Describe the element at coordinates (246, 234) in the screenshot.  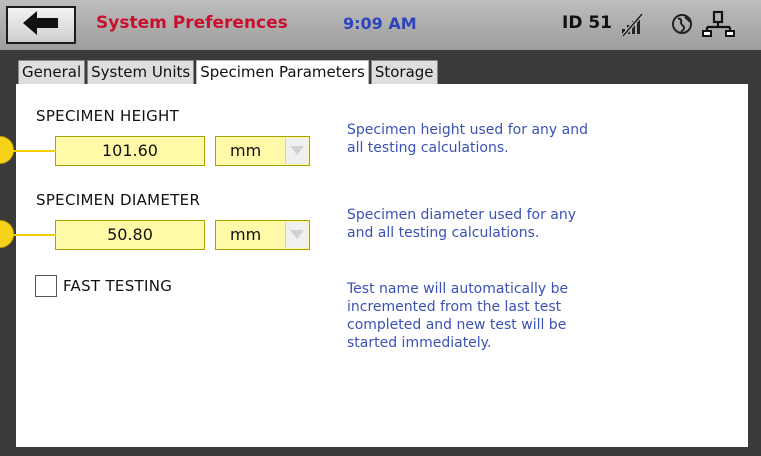
I see `specimen-diameter-unit-value: mm` at that location.